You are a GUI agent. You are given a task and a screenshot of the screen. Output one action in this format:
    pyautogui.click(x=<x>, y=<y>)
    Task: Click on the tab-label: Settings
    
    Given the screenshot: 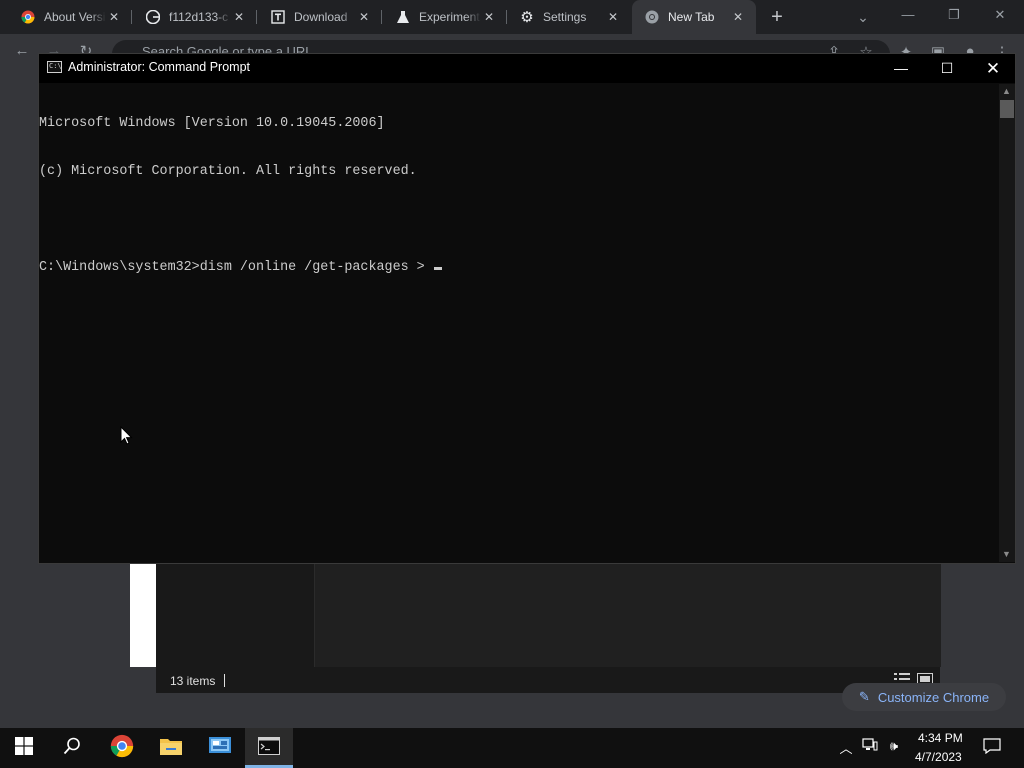 What is the action you would take?
    pyautogui.click(x=565, y=17)
    